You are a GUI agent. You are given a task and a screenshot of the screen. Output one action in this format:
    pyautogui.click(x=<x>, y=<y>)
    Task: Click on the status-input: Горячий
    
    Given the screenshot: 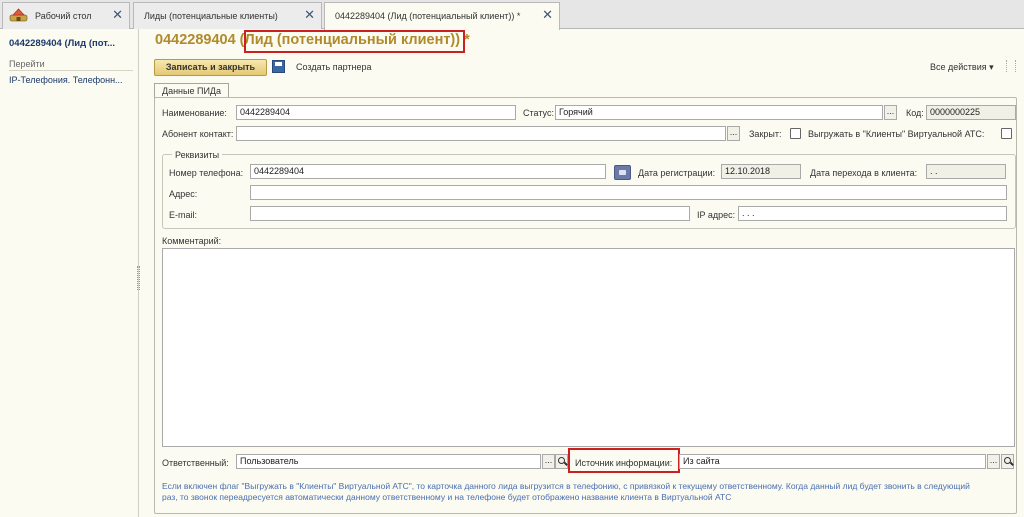 What is the action you would take?
    pyautogui.click(x=719, y=112)
    